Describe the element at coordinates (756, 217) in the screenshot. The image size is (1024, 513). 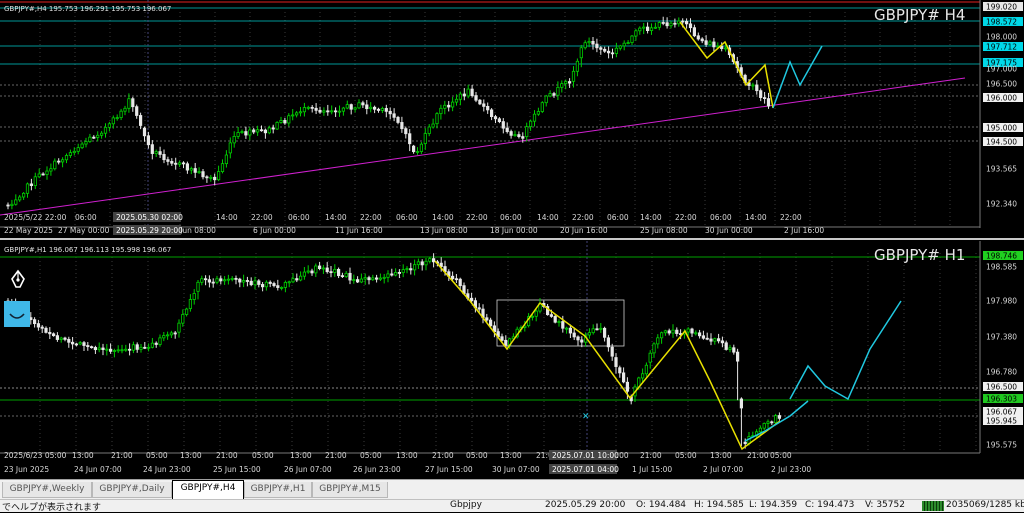
I see `h4-time-label: 14:00` at that location.